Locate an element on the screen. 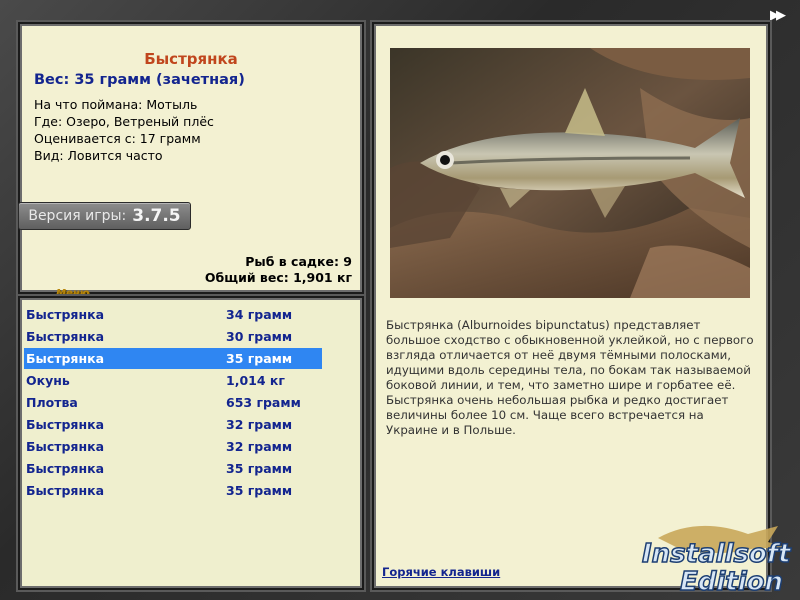  cage-count: Рыб в садке: 9 is located at coordinates (298, 261).